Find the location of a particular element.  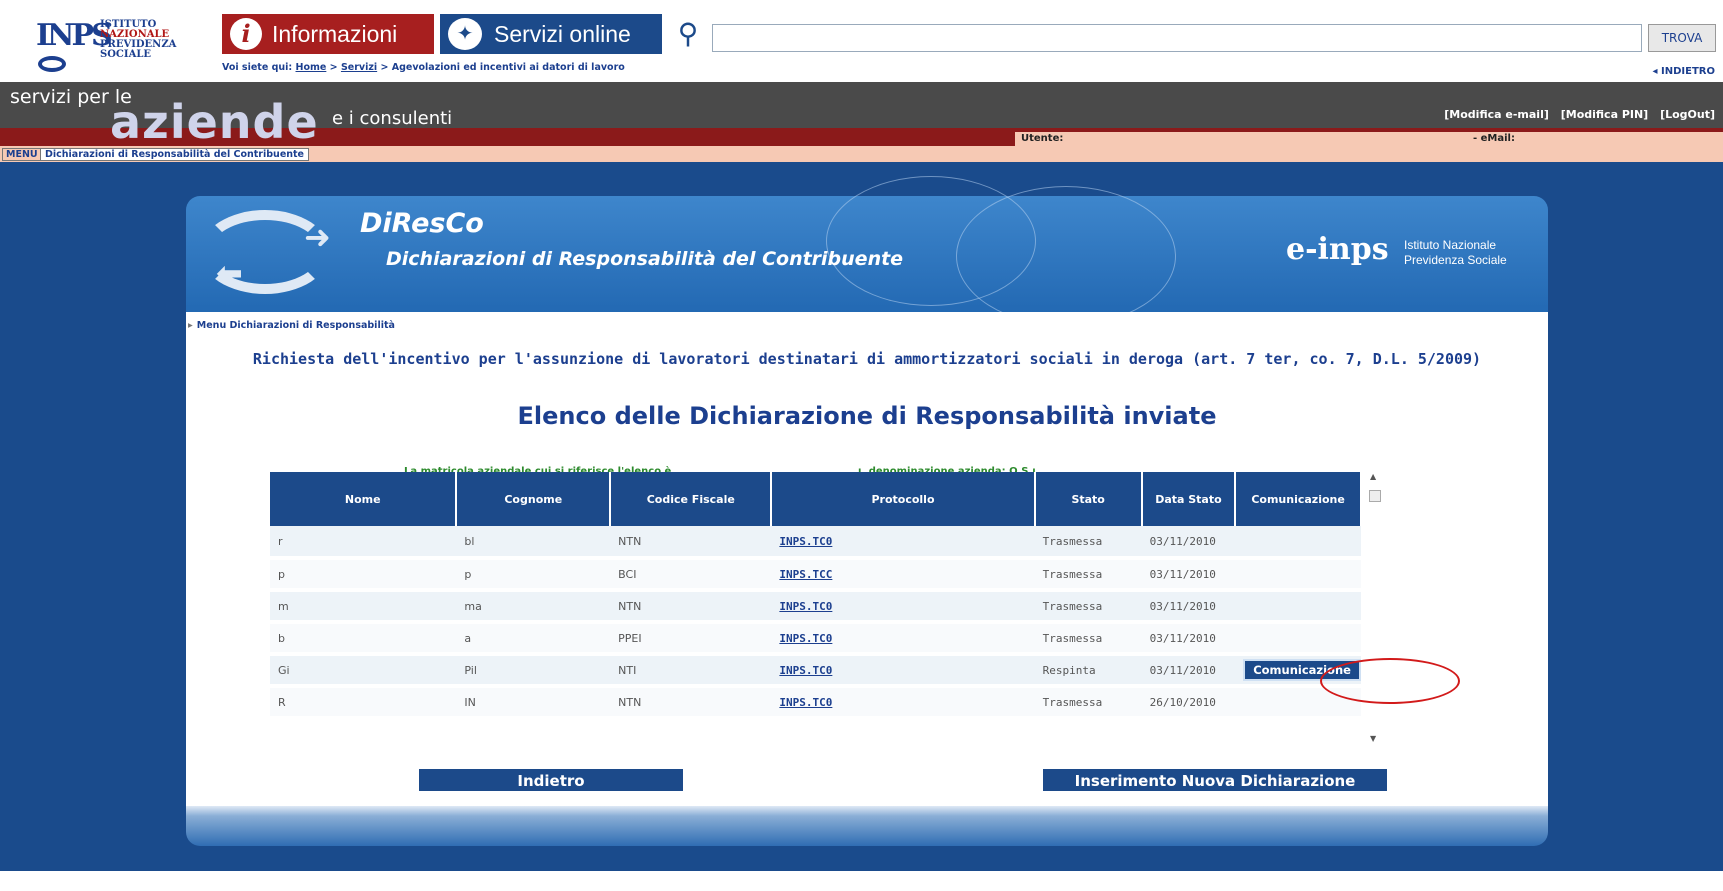

modifica-email-link: [Modifica e-mail] is located at coordinates (1496, 114).